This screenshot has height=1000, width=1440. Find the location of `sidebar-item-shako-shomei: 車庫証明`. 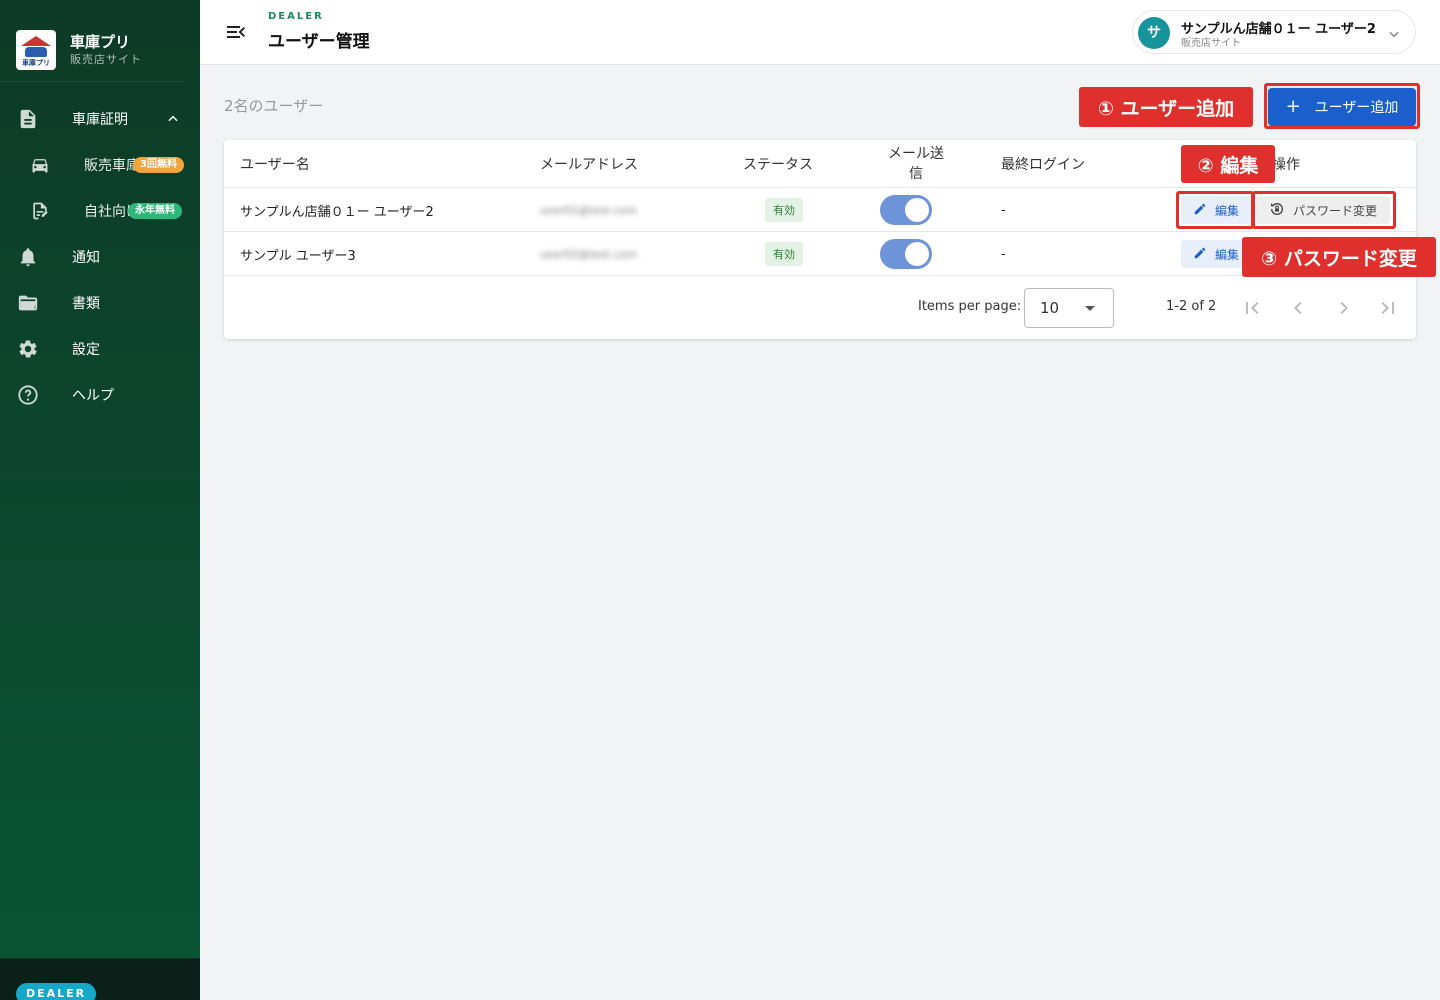

sidebar-item-shako-shomei: 車庫証明 is located at coordinates (100, 119).